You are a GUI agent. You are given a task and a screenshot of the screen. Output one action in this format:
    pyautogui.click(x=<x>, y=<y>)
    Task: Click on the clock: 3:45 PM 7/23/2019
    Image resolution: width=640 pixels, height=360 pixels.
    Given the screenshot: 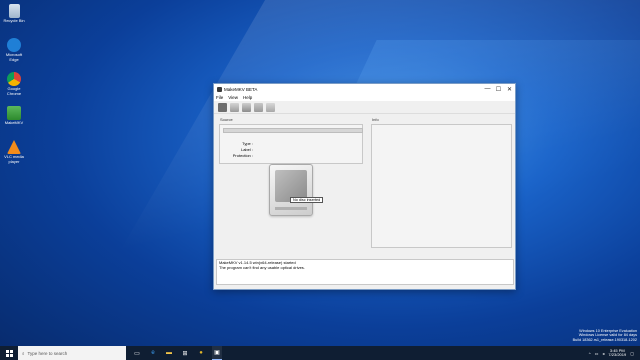 What is the action you would take?
    pyautogui.click(x=617, y=353)
    